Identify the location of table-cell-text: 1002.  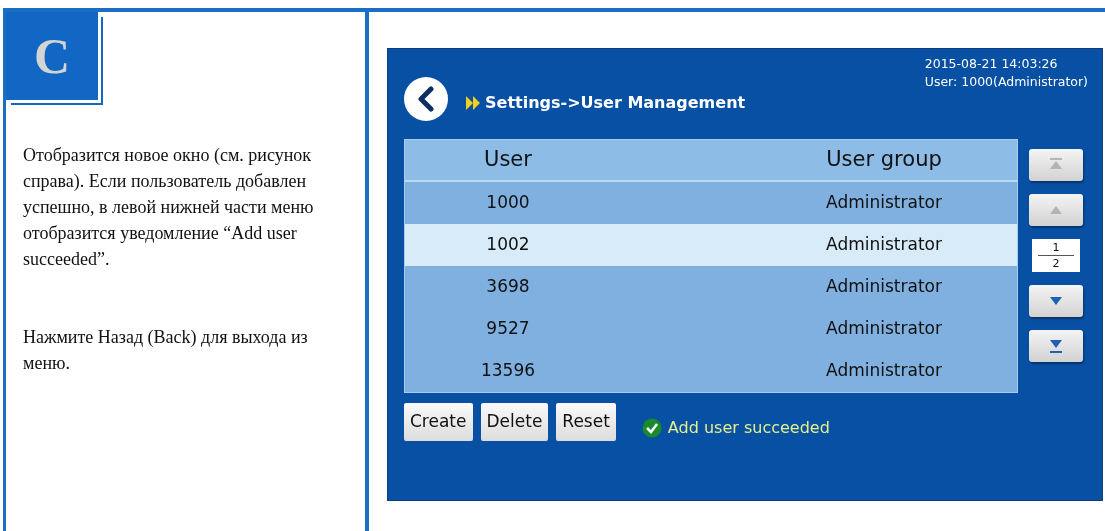
(508, 245).